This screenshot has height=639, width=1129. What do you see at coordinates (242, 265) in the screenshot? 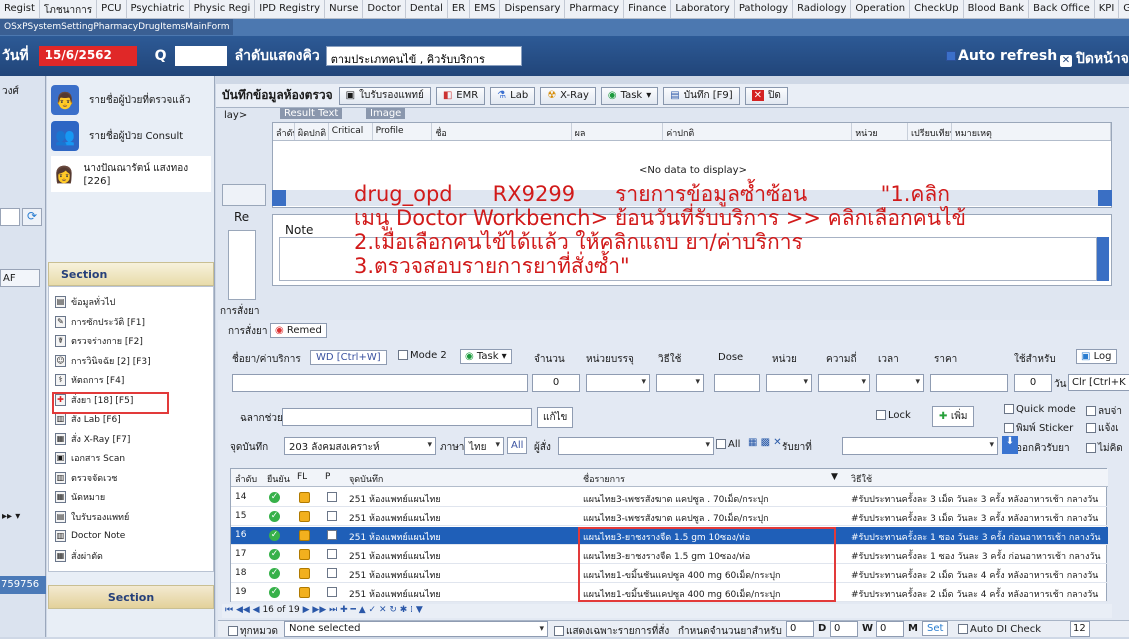
I see `re-box` at bounding box center [242, 265].